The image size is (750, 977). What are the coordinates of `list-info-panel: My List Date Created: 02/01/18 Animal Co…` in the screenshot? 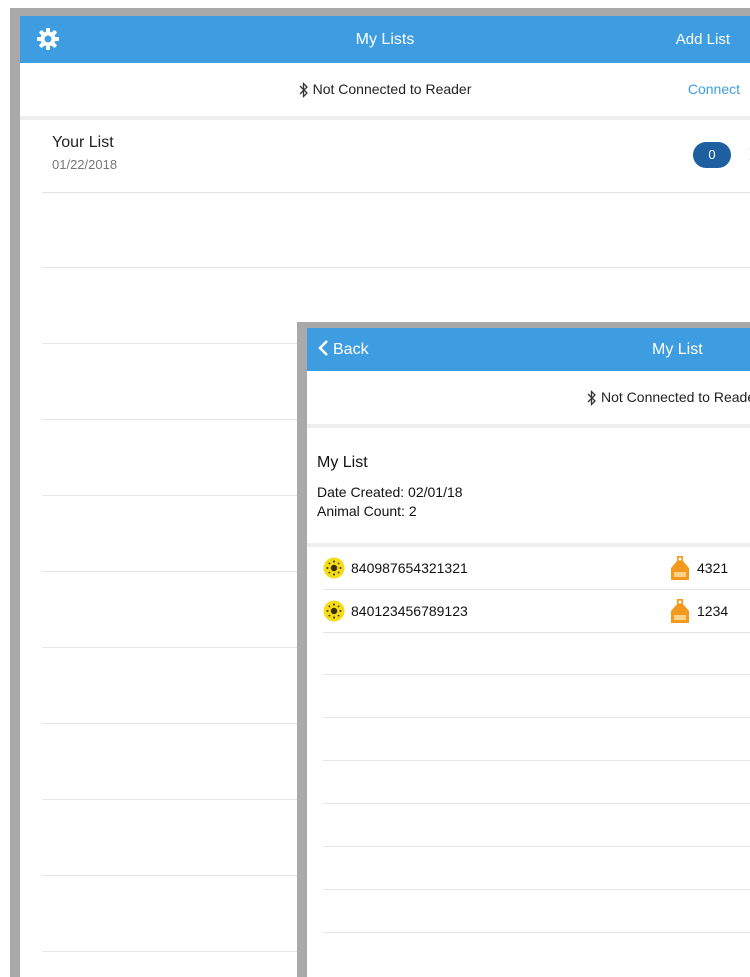 It's located at (528, 487).